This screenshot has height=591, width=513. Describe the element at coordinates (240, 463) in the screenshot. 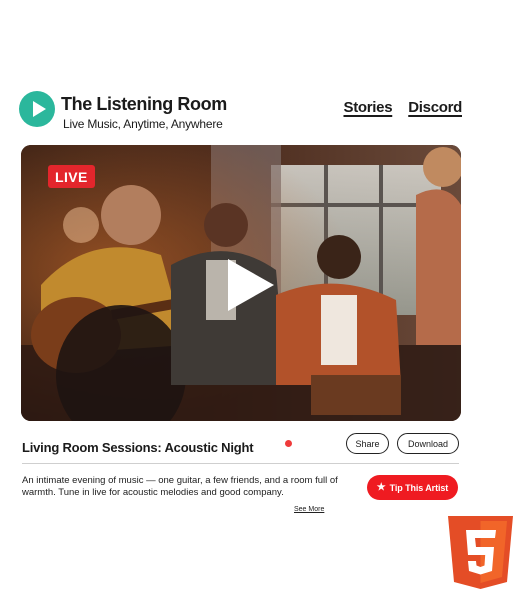

I see `divider` at that location.